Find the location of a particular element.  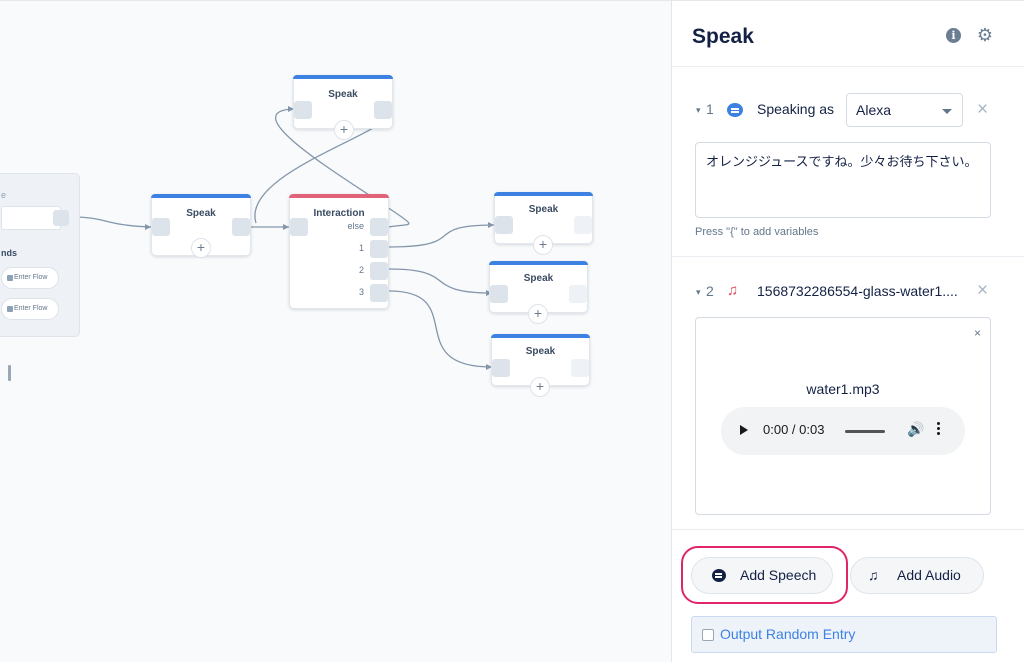

add-audio-button: ♫ Add Audio is located at coordinates (917, 575).